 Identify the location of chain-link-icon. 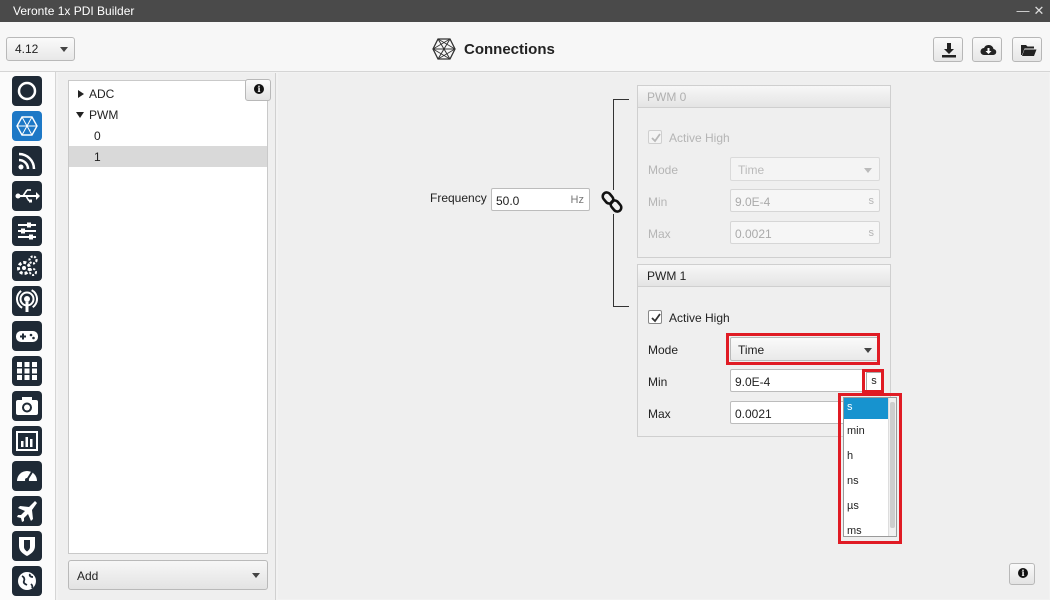
(612, 202).